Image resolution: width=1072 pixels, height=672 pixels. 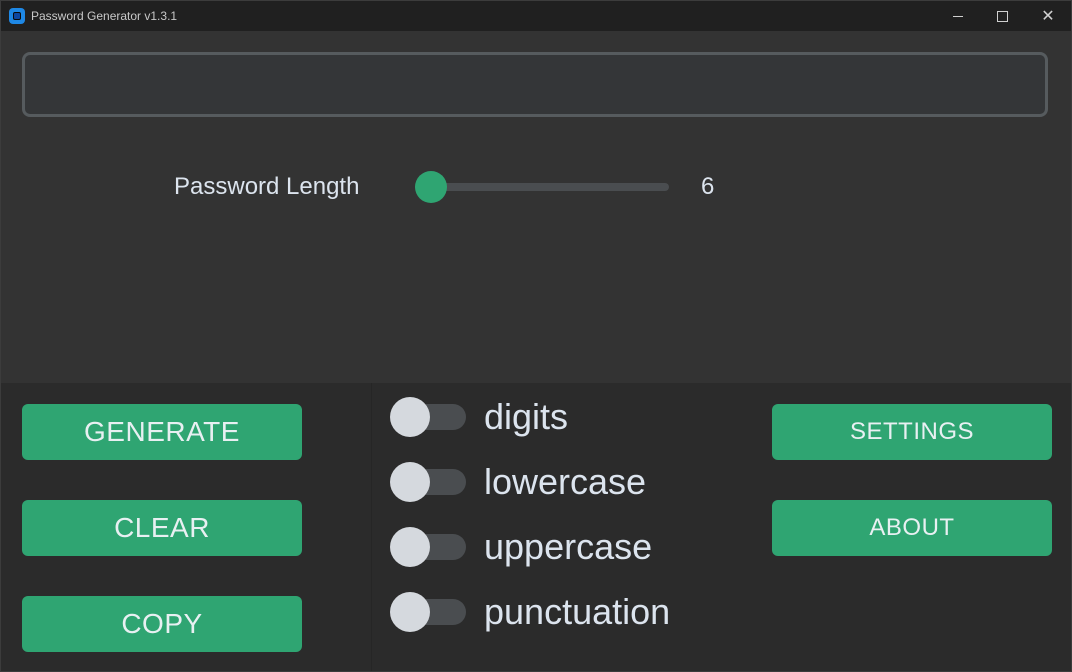 What do you see at coordinates (162, 528) in the screenshot?
I see `clear-button: CLEAR` at bounding box center [162, 528].